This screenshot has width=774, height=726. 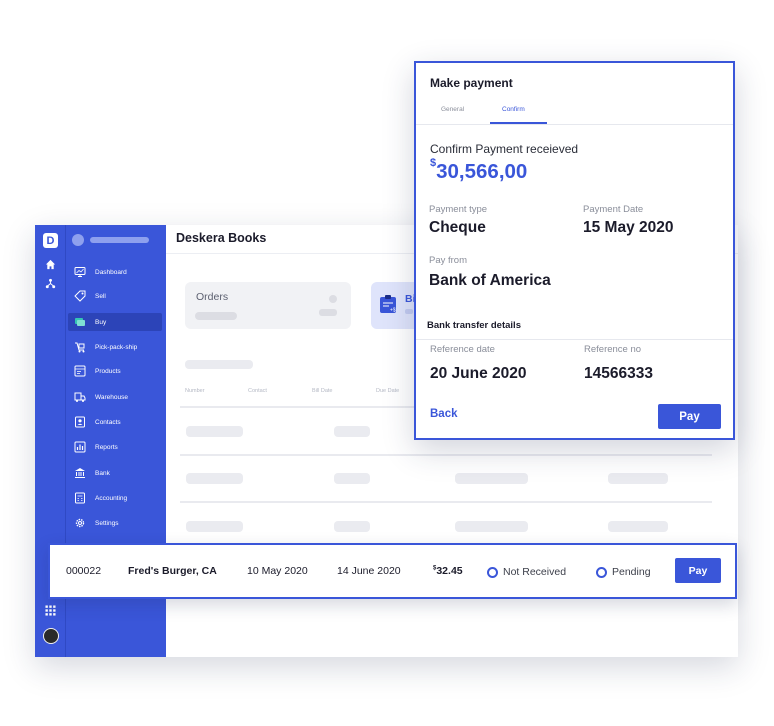 What do you see at coordinates (115, 473) in the screenshot?
I see `sidebar-item-bank: Bank` at bounding box center [115, 473].